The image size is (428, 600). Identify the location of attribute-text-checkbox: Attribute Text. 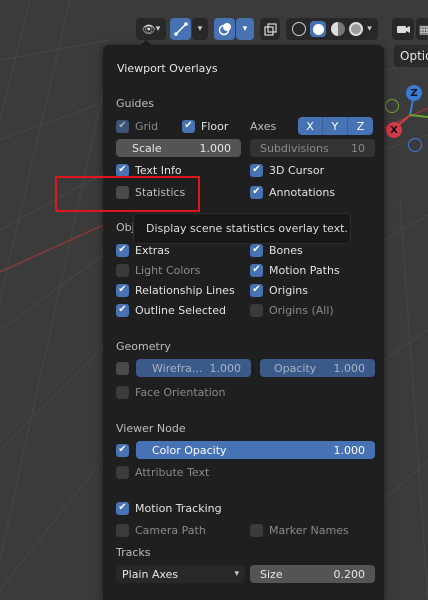
(162, 472).